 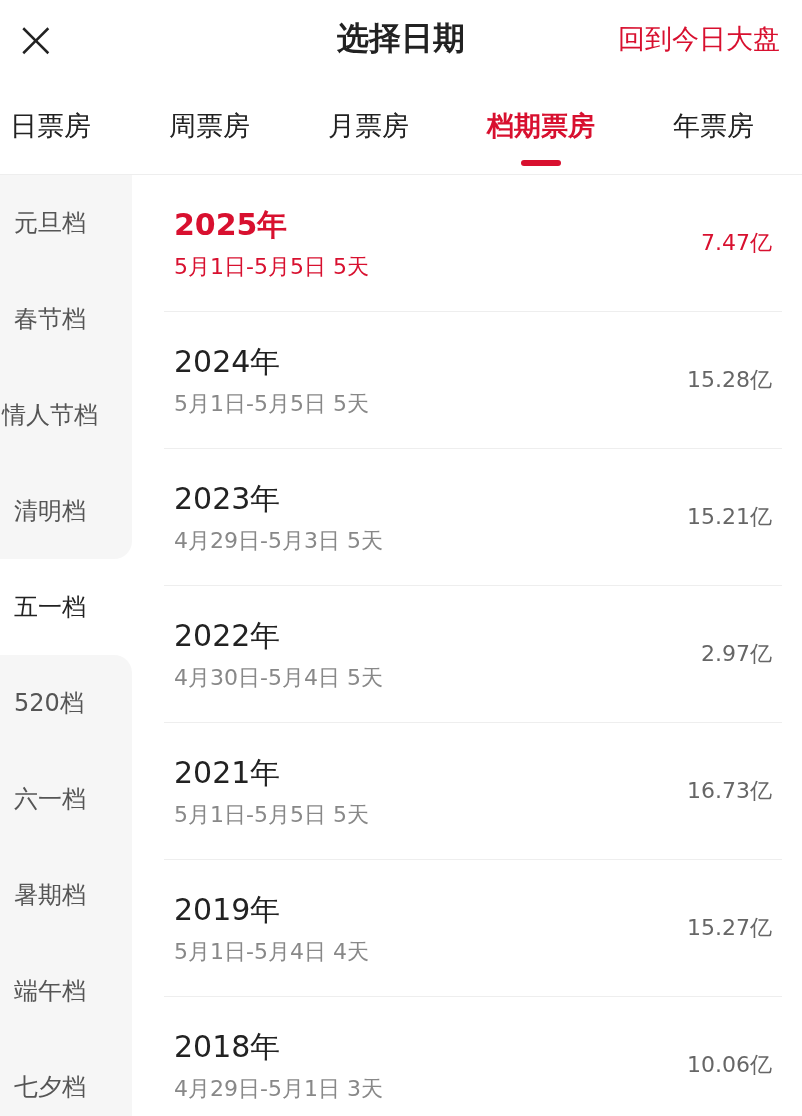 What do you see at coordinates (228, 635) in the screenshot?
I see `year-label: 2022年` at bounding box center [228, 635].